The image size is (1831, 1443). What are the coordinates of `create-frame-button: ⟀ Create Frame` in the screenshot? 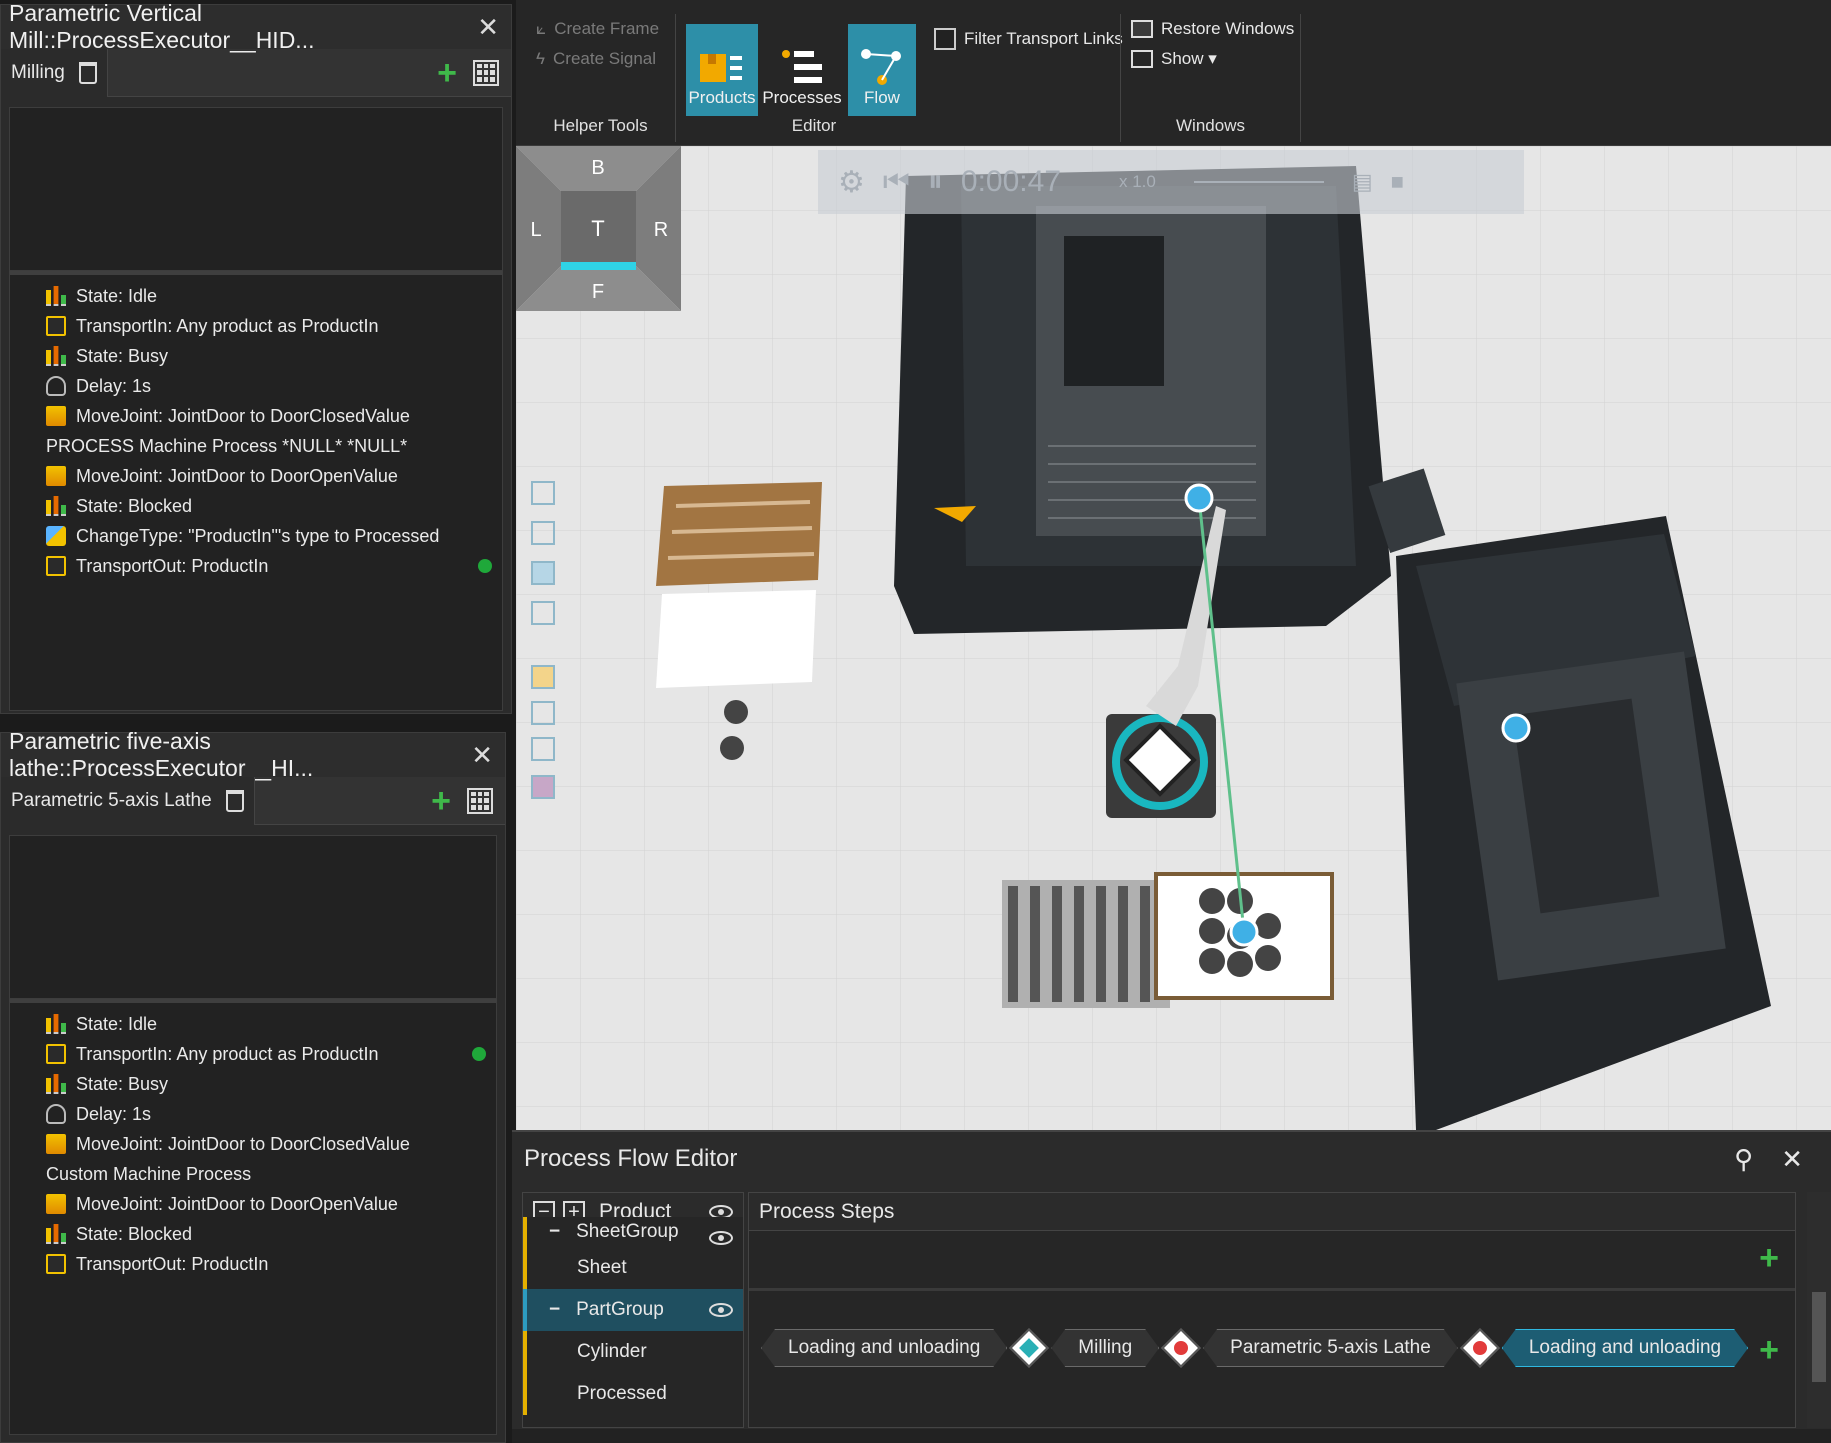 It's located at (600, 29).